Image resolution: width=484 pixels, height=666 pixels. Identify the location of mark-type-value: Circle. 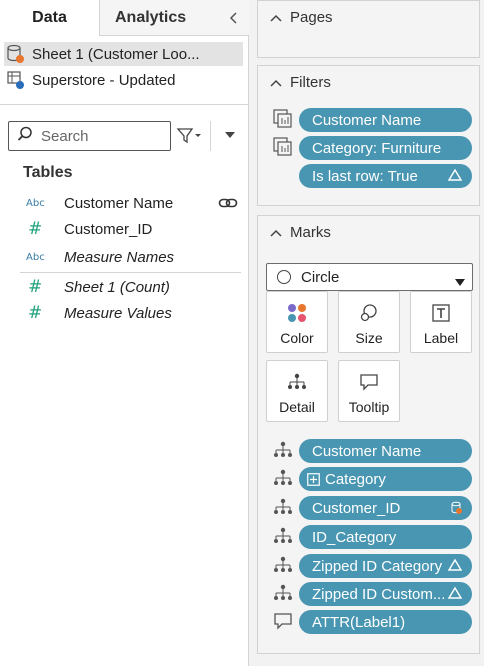
(320, 277).